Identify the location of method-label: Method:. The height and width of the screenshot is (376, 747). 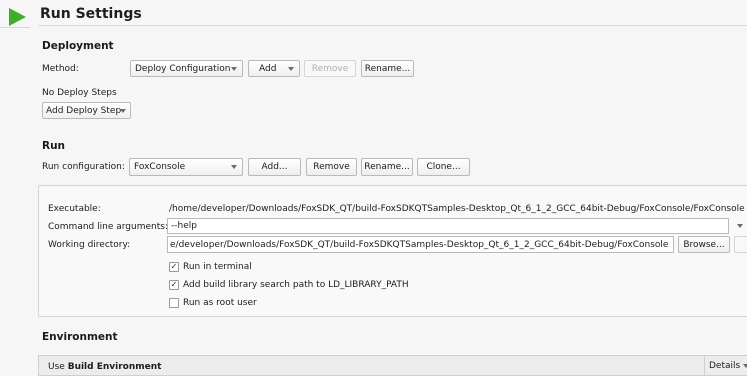
(60, 69).